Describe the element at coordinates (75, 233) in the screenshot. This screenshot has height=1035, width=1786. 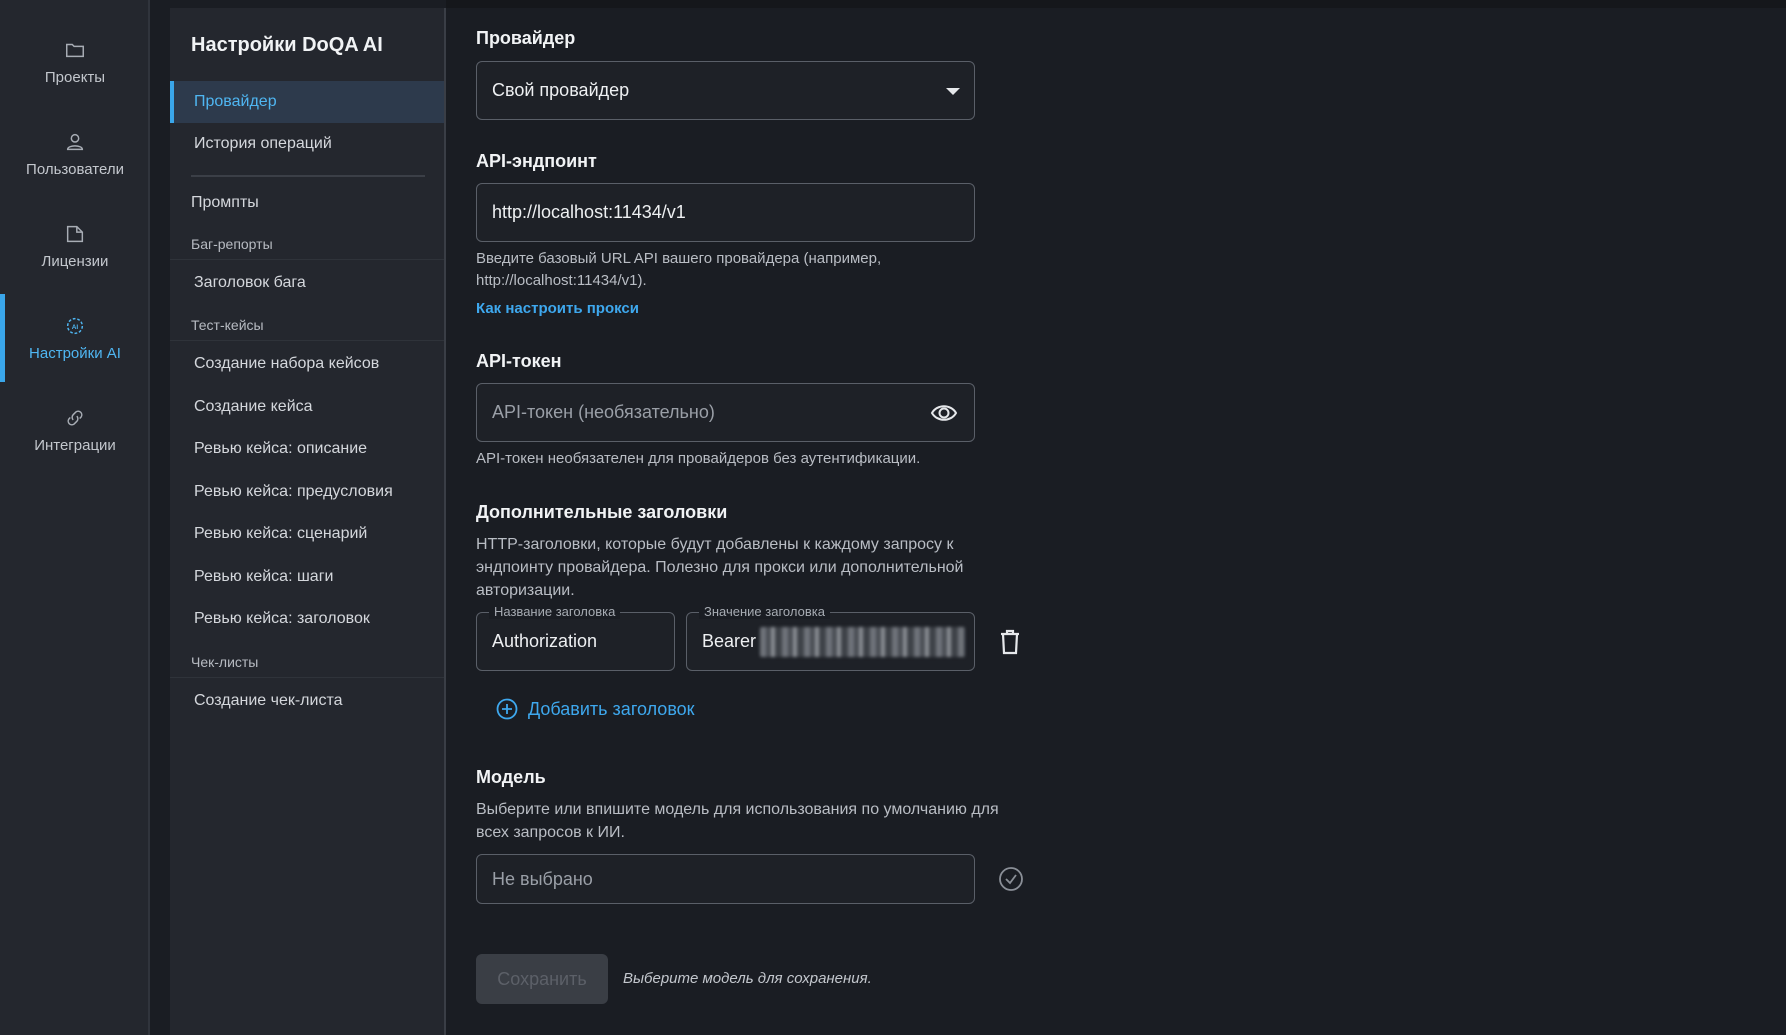
I see `license-icon` at that location.